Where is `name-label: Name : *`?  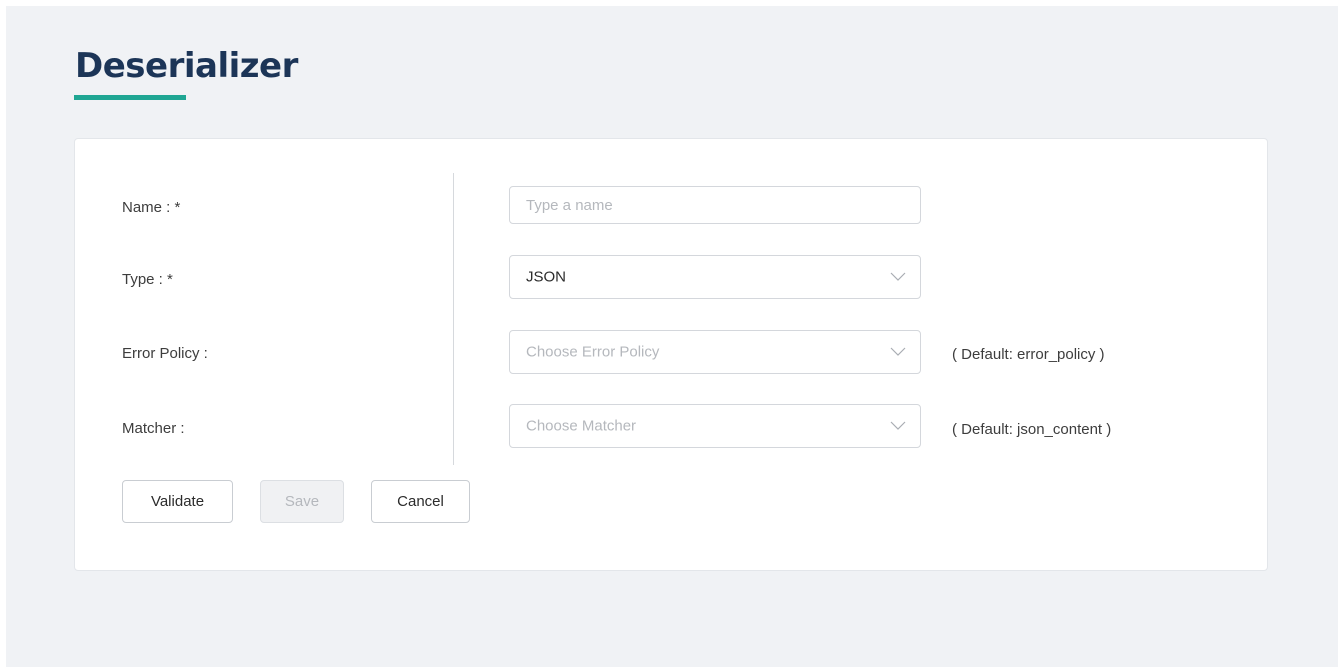
name-label: Name : * is located at coordinates (151, 207).